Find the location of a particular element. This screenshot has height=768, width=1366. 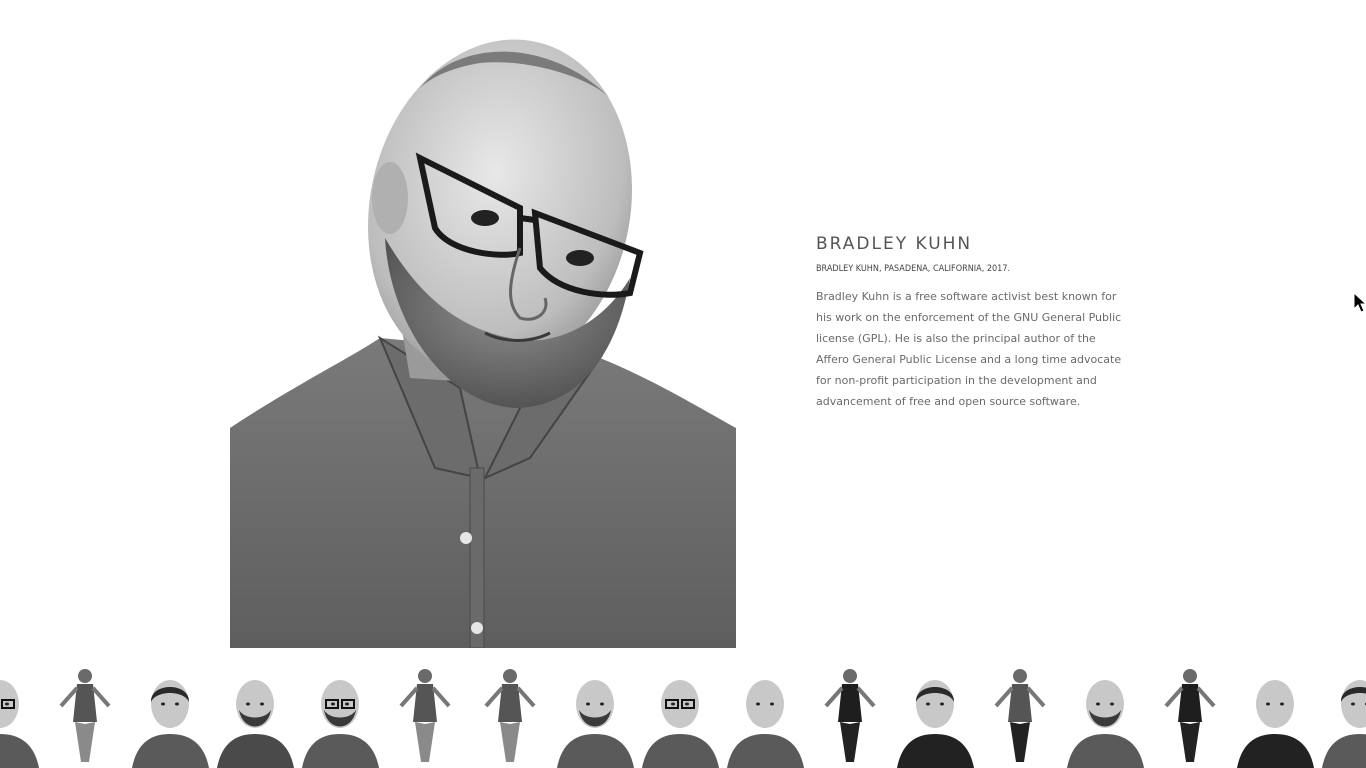

portrait-thumbnail-strip is located at coordinates (683, 715).